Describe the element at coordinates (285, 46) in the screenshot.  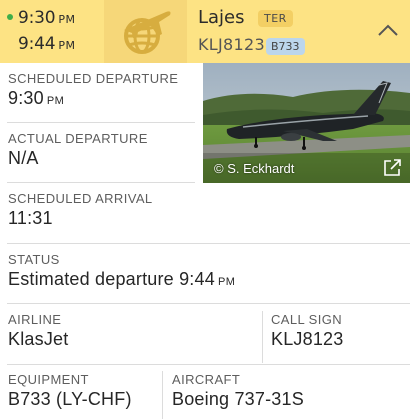
I see `aircraft-type-badge: B733` at that location.